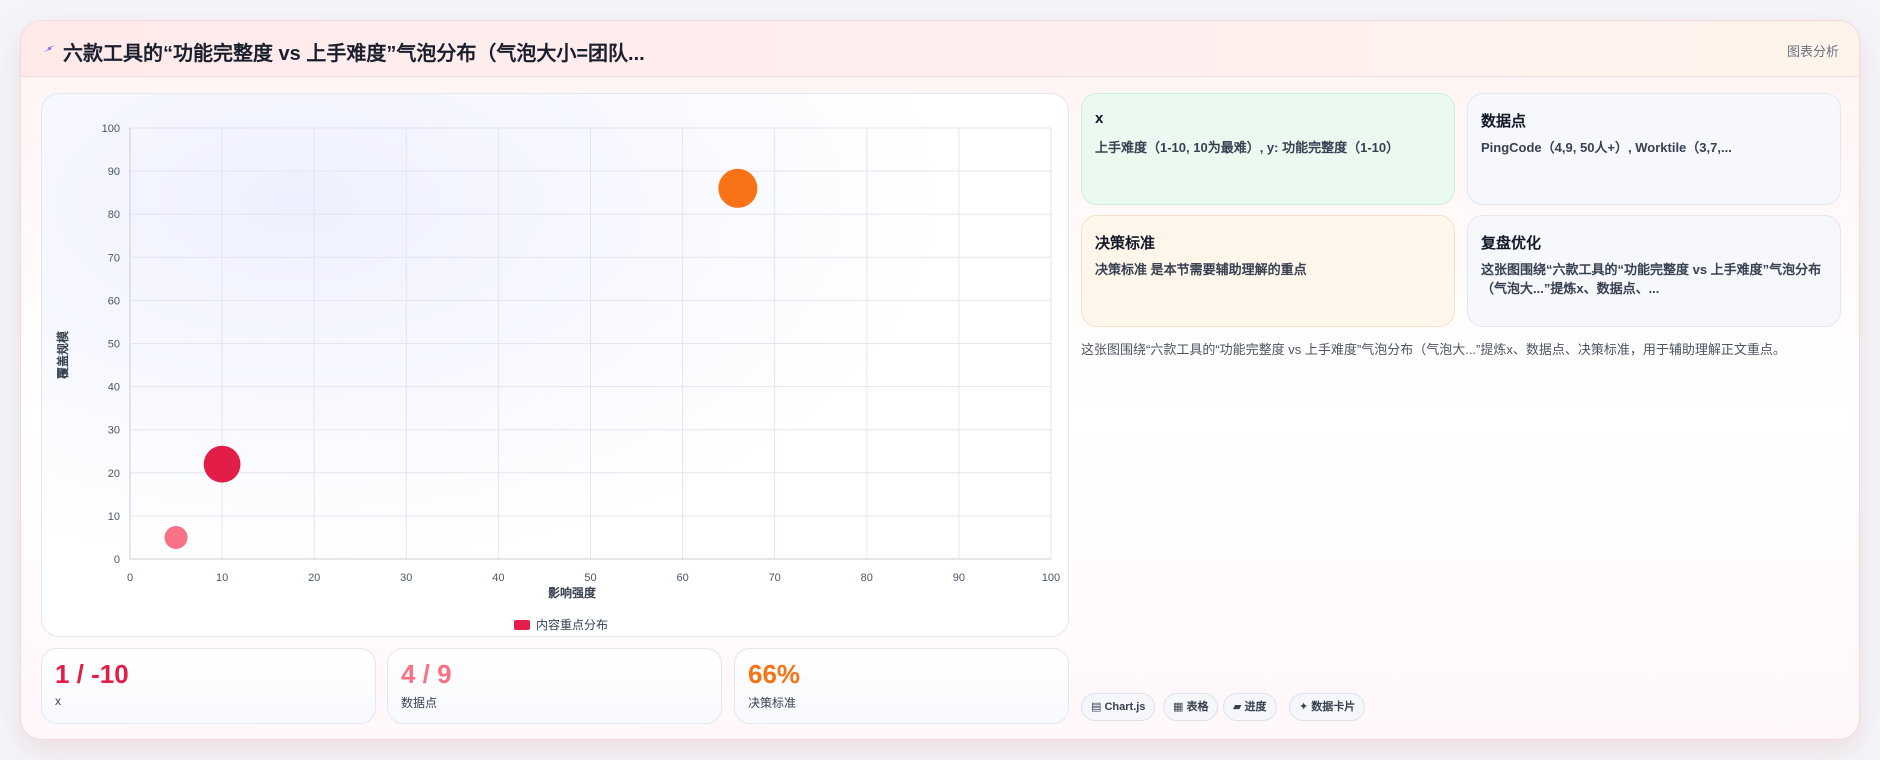 Image resolution: width=1880 pixels, height=760 pixels. I want to click on x-tick-label: 0, so click(130, 578).